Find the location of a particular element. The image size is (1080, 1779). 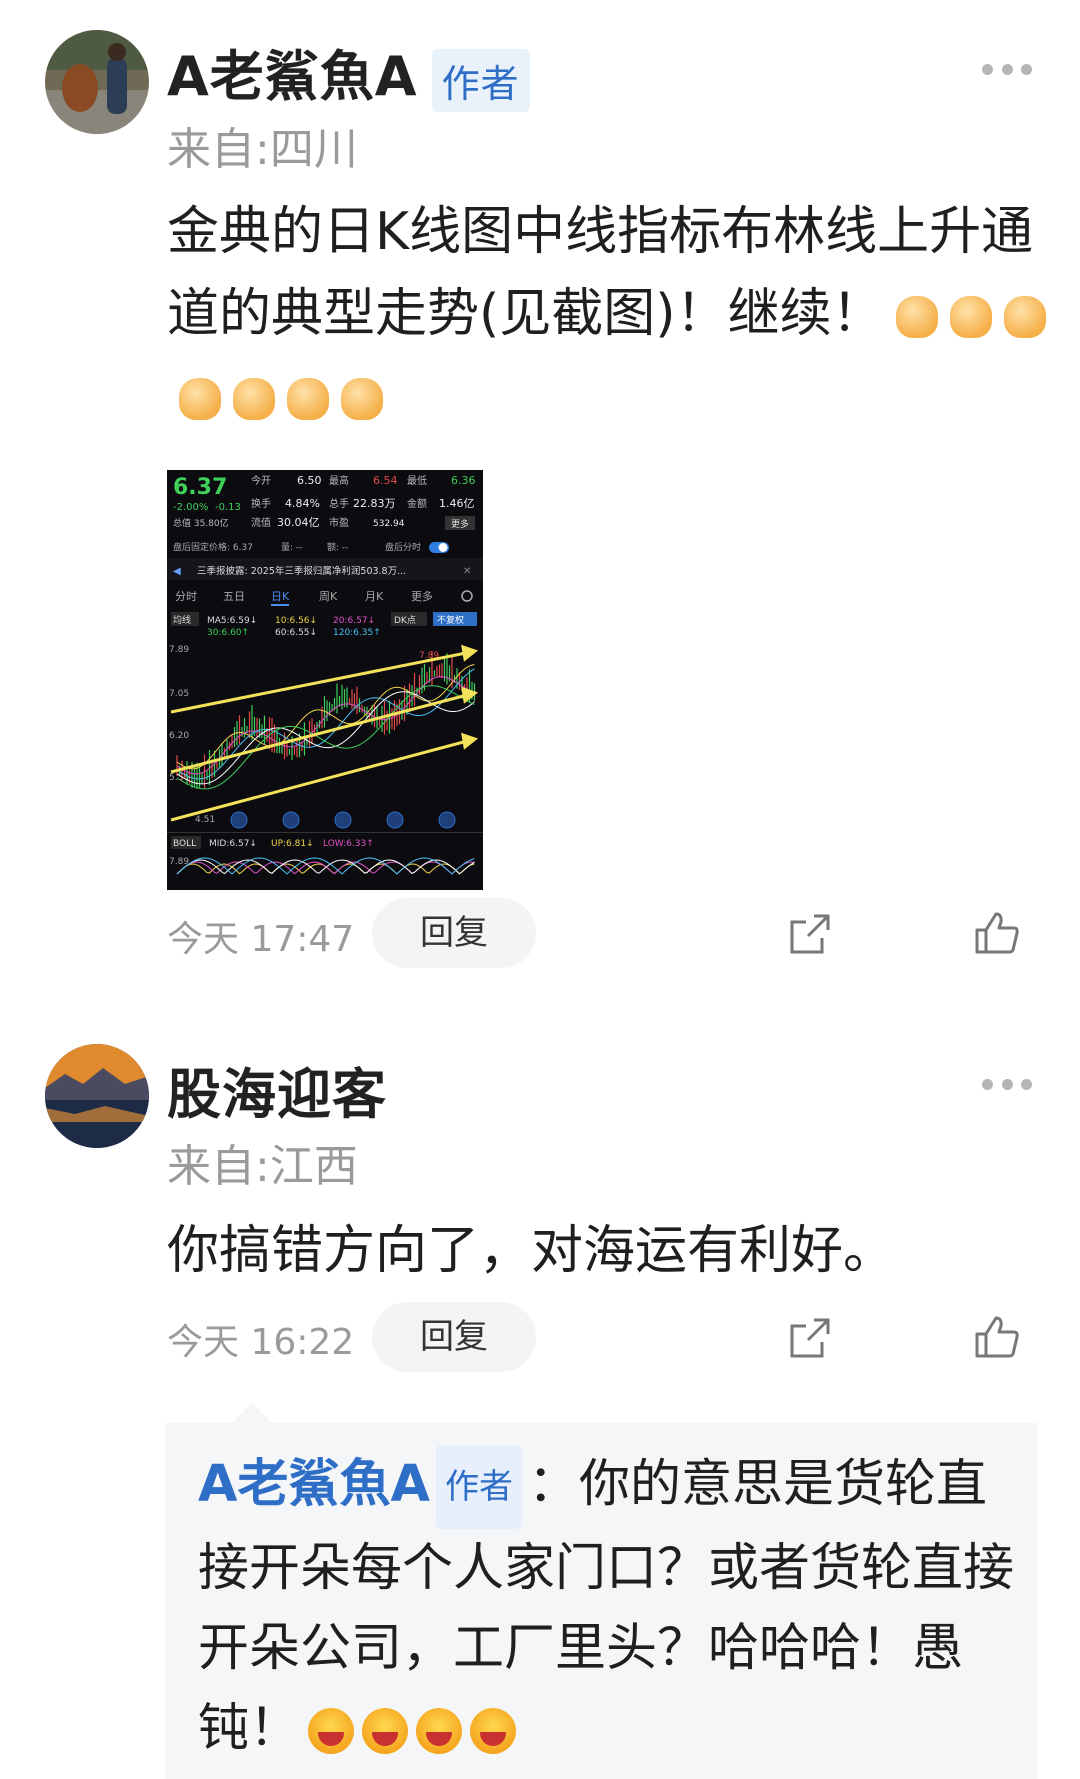

sub-reply-username: A老鯊魚A is located at coordinates (314, 1484).